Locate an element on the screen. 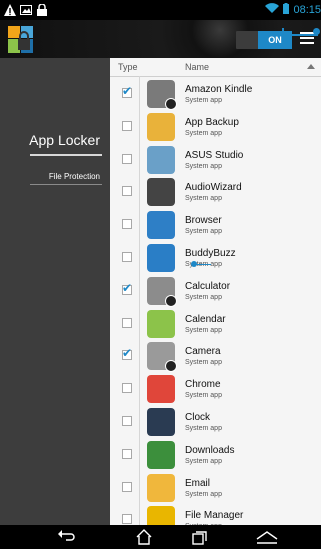  callout-dot is located at coordinates (316, 31).